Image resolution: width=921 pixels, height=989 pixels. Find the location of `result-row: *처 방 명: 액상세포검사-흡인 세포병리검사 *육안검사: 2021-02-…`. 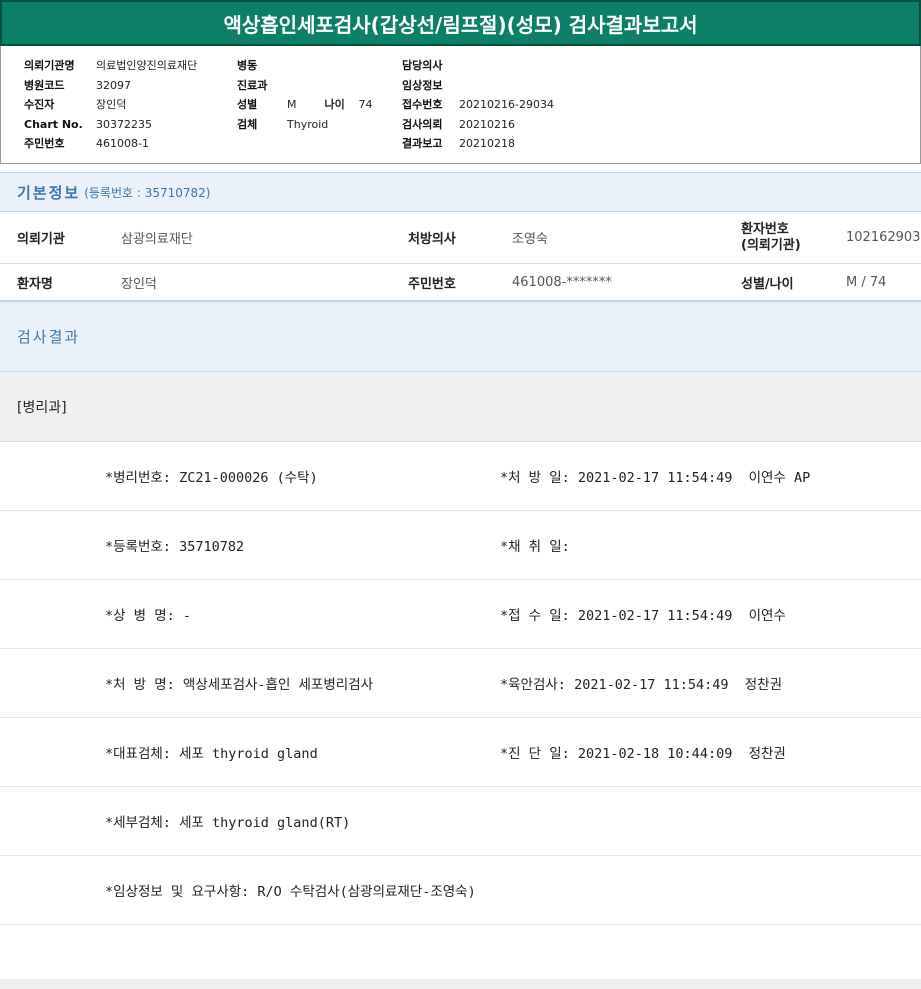

result-row: *처 방 명: 액상세포검사-흡인 세포병리검사 *육안검사: 2021-02-… is located at coordinates (460, 683).